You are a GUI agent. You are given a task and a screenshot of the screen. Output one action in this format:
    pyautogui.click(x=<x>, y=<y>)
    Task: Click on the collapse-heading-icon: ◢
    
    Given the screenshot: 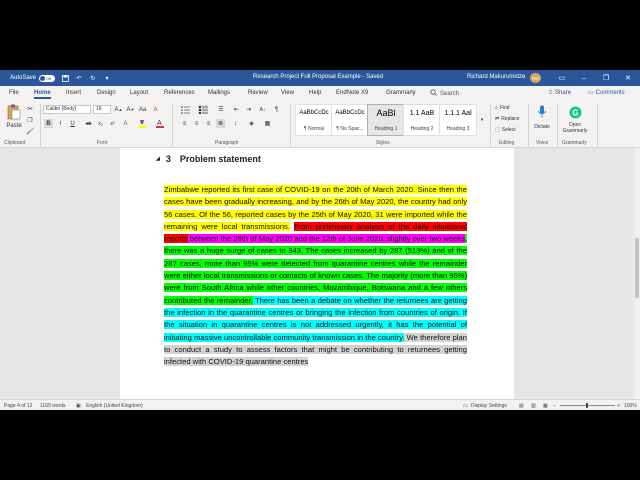 What is the action you would take?
    pyautogui.click(x=158, y=159)
    